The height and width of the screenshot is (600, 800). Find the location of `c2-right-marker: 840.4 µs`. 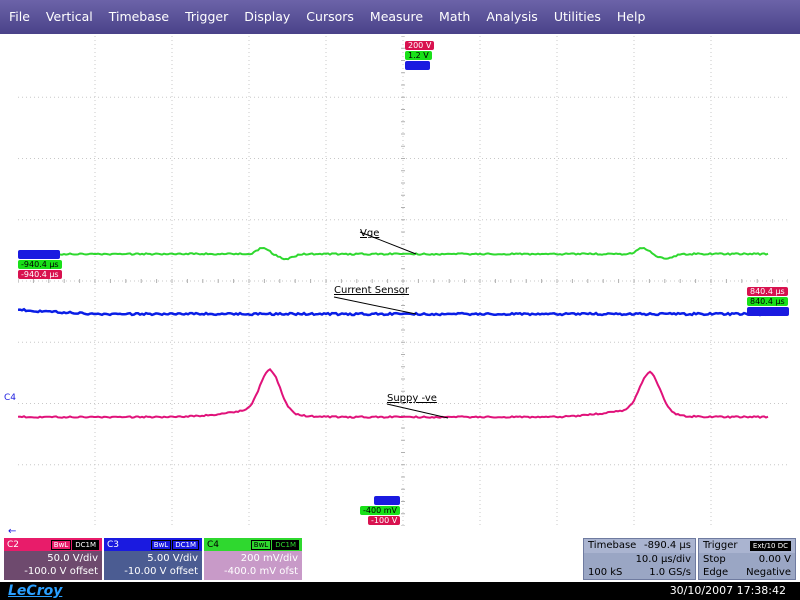

c2-right-marker: 840.4 µs is located at coordinates (767, 291).